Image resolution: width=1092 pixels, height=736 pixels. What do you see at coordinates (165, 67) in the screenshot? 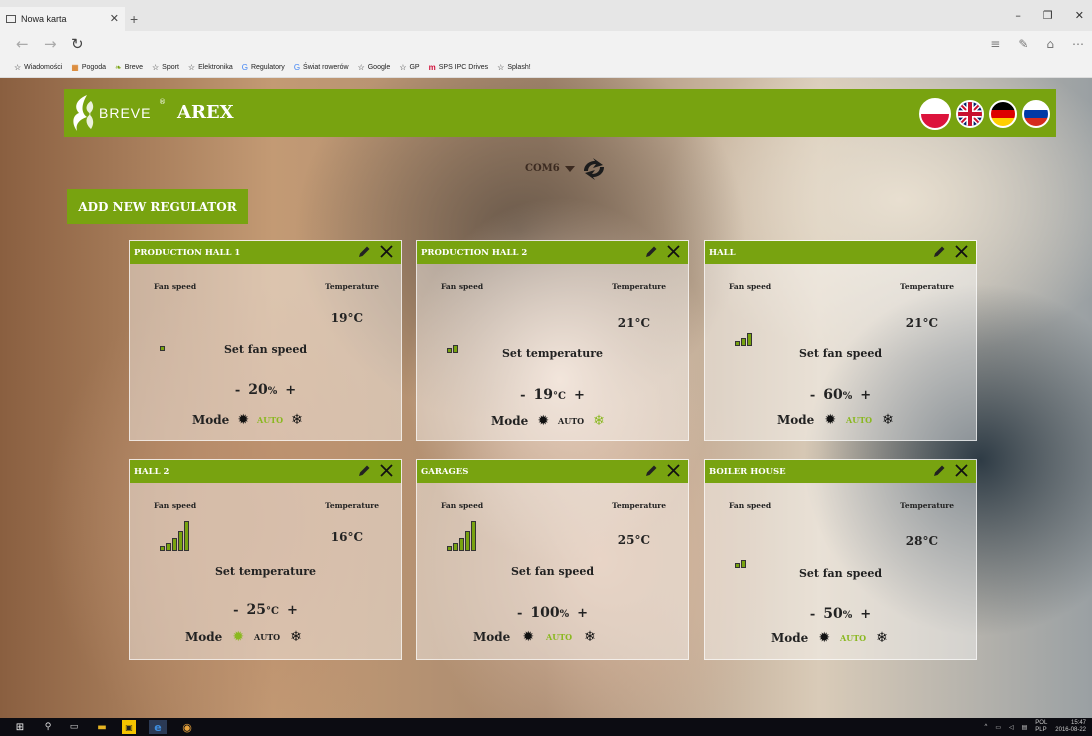
I see `favorite-item: ☆ Sport` at bounding box center [165, 67].